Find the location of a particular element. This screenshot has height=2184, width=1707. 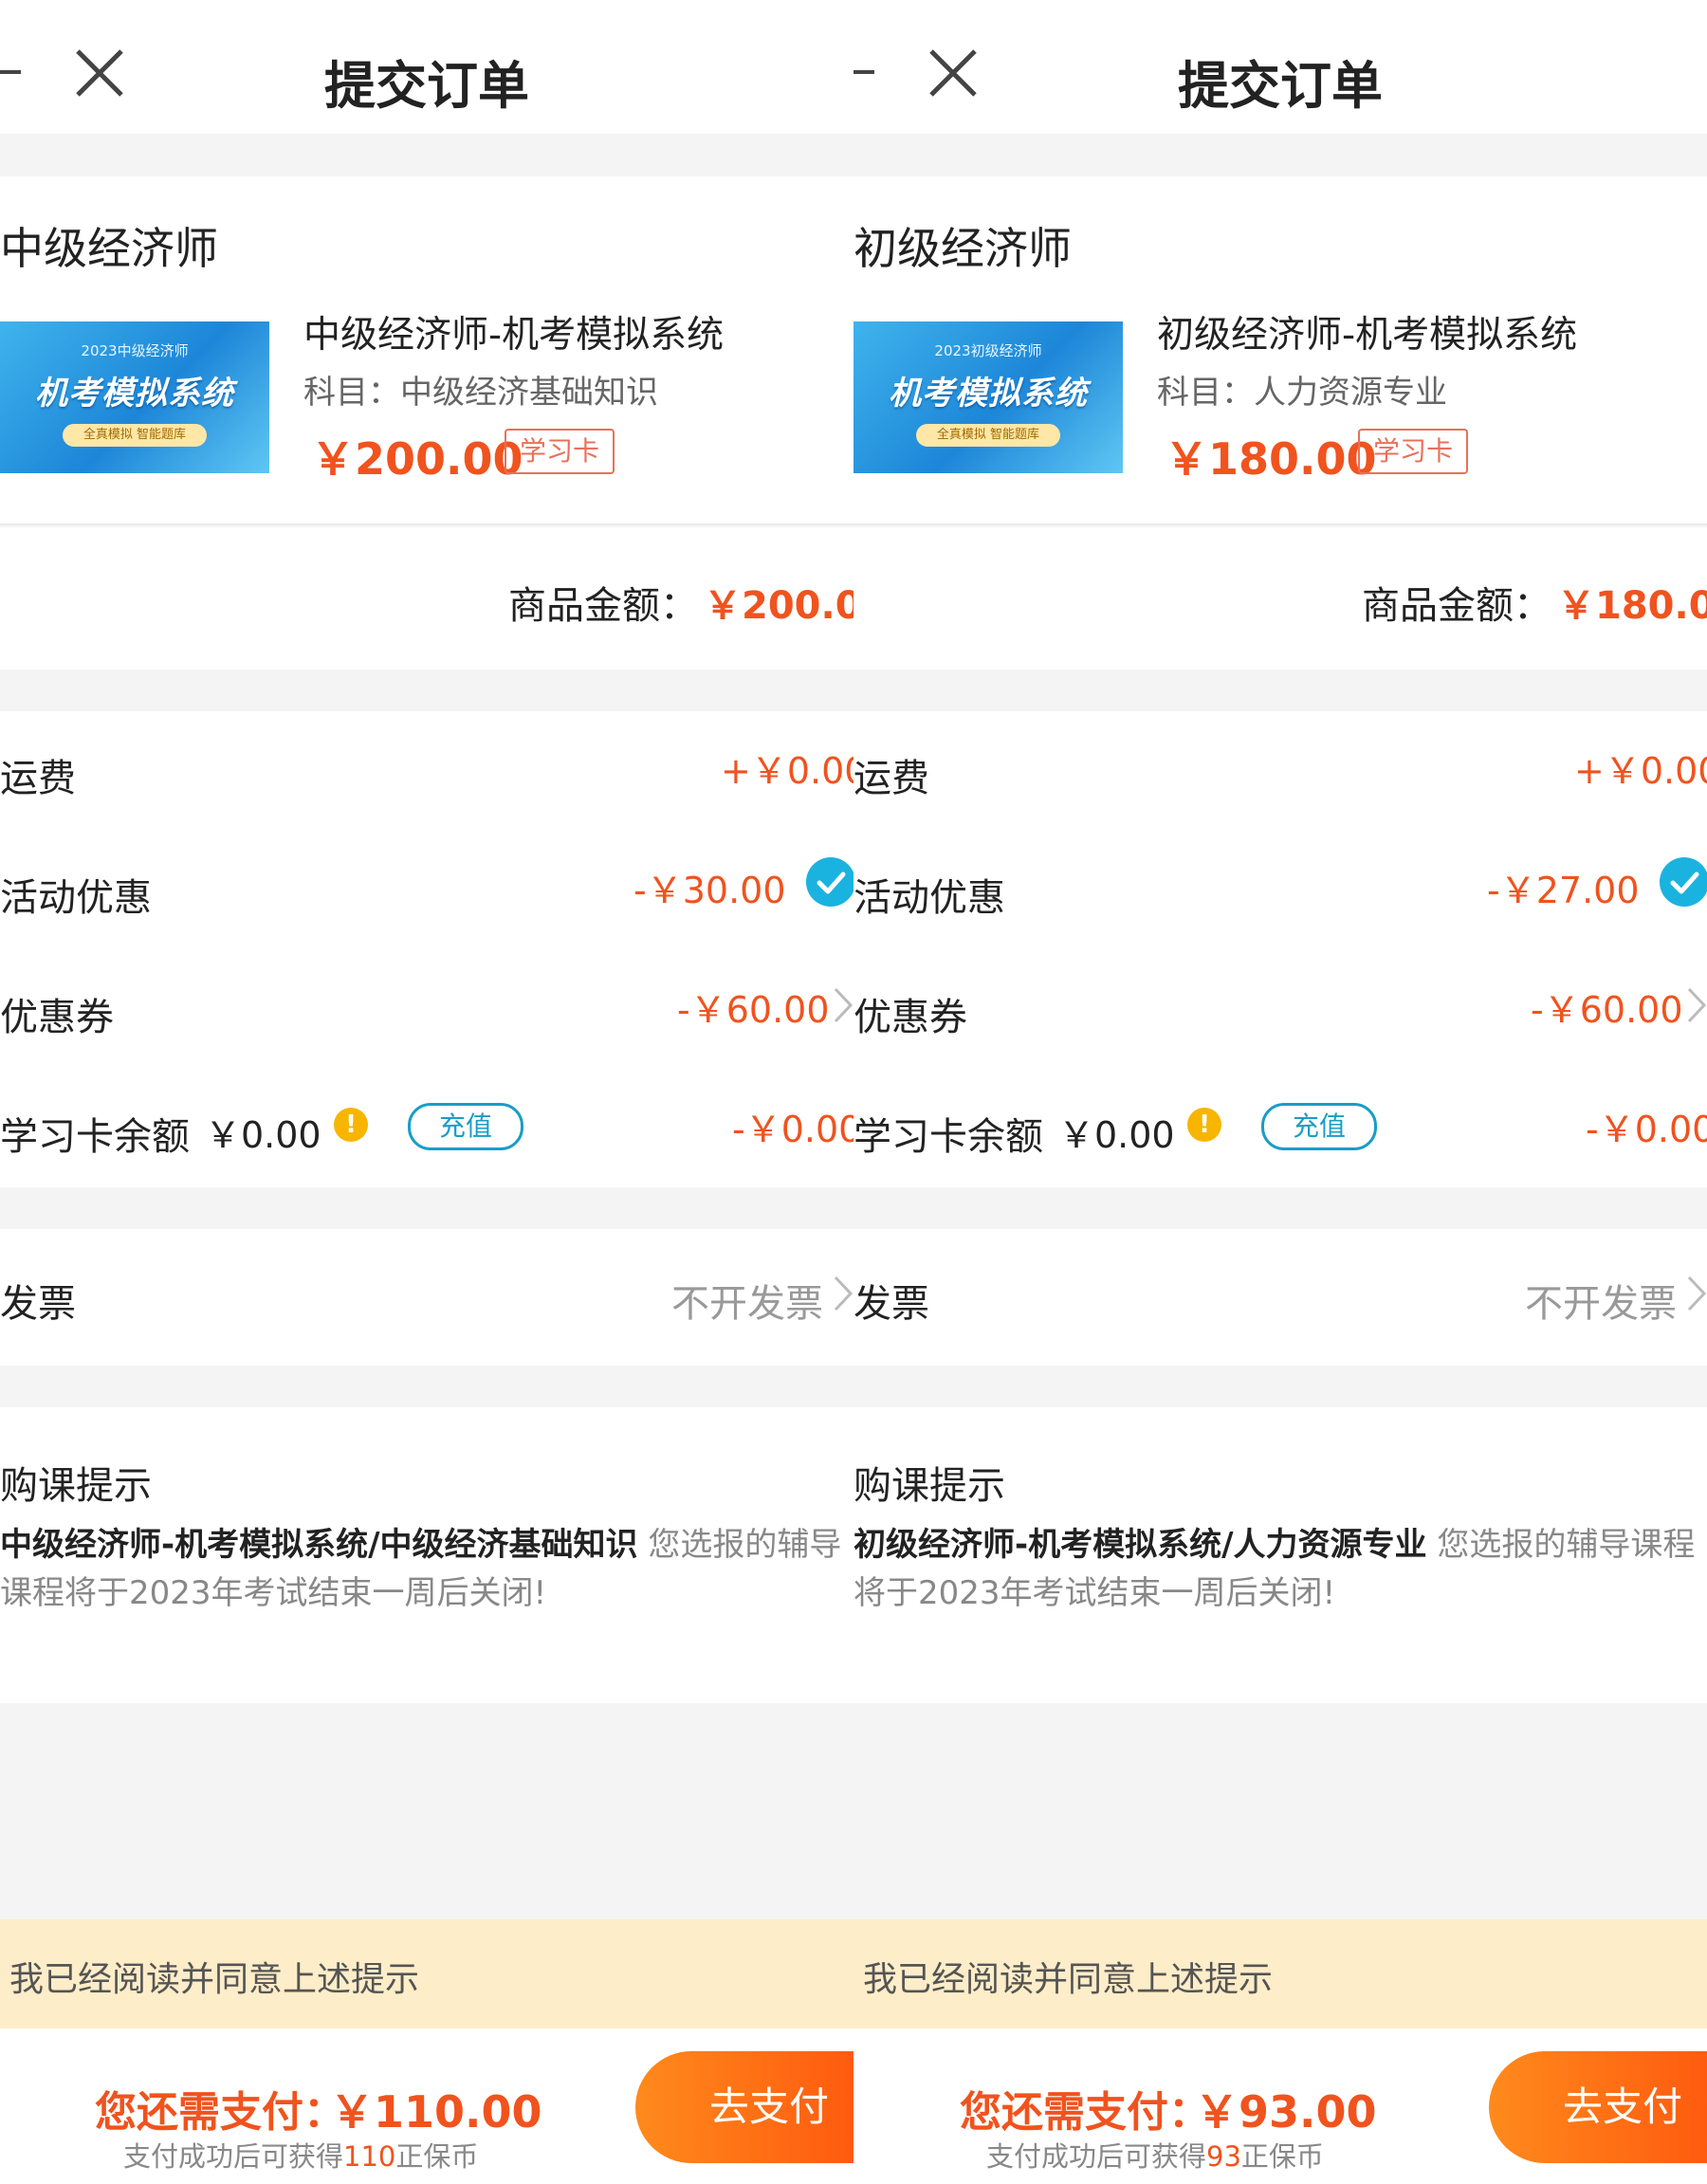

promo-value: -￥27.00 is located at coordinates (1563, 887).